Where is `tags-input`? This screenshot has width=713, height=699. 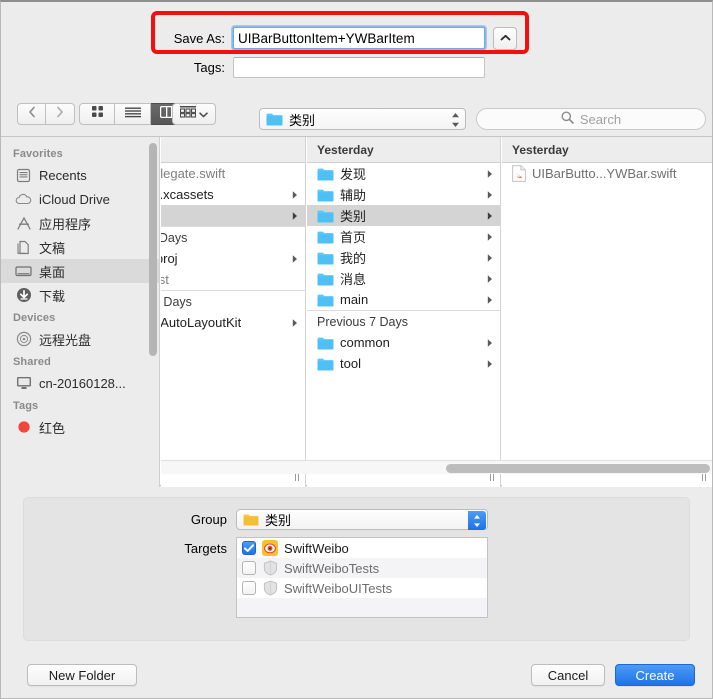 tags-input is located at coordinates (359, 67).